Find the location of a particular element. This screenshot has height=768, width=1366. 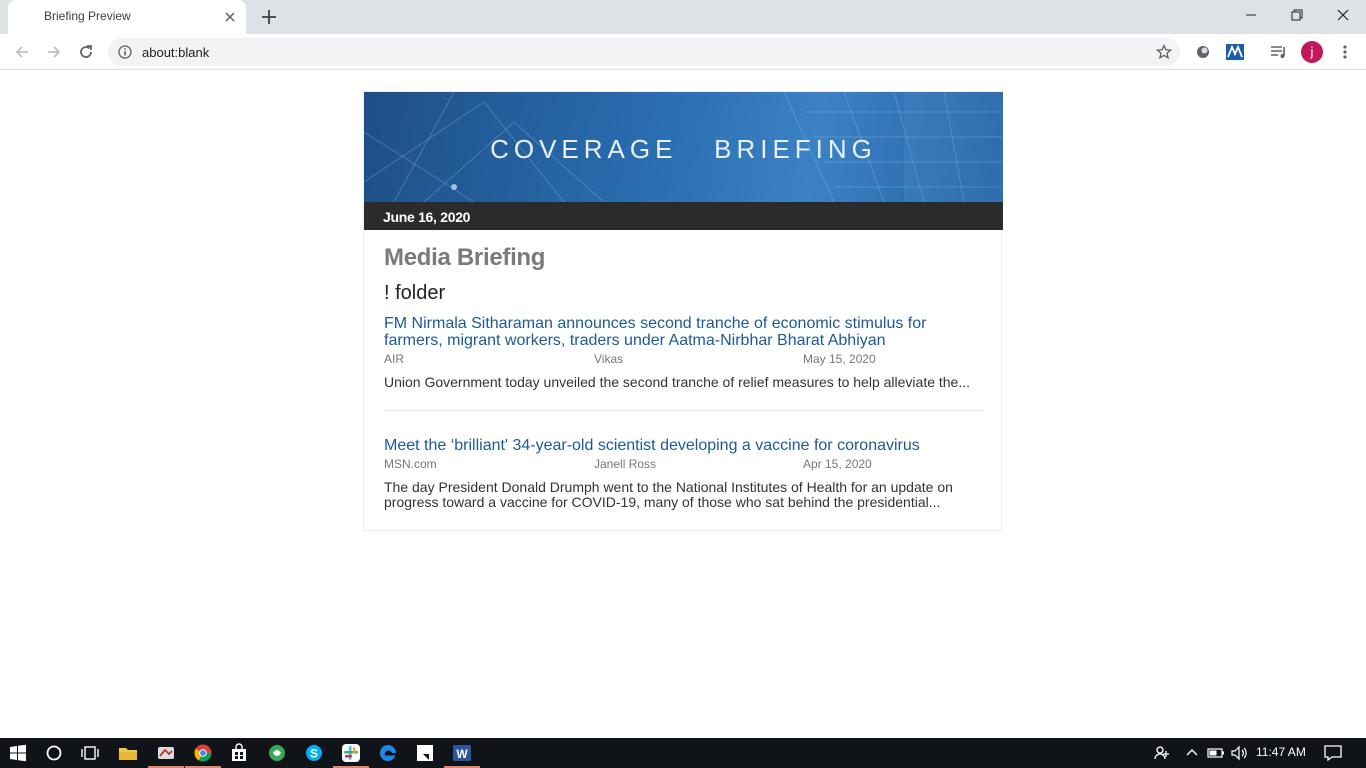

skype-icon: S is located at coordinates (314, 753).